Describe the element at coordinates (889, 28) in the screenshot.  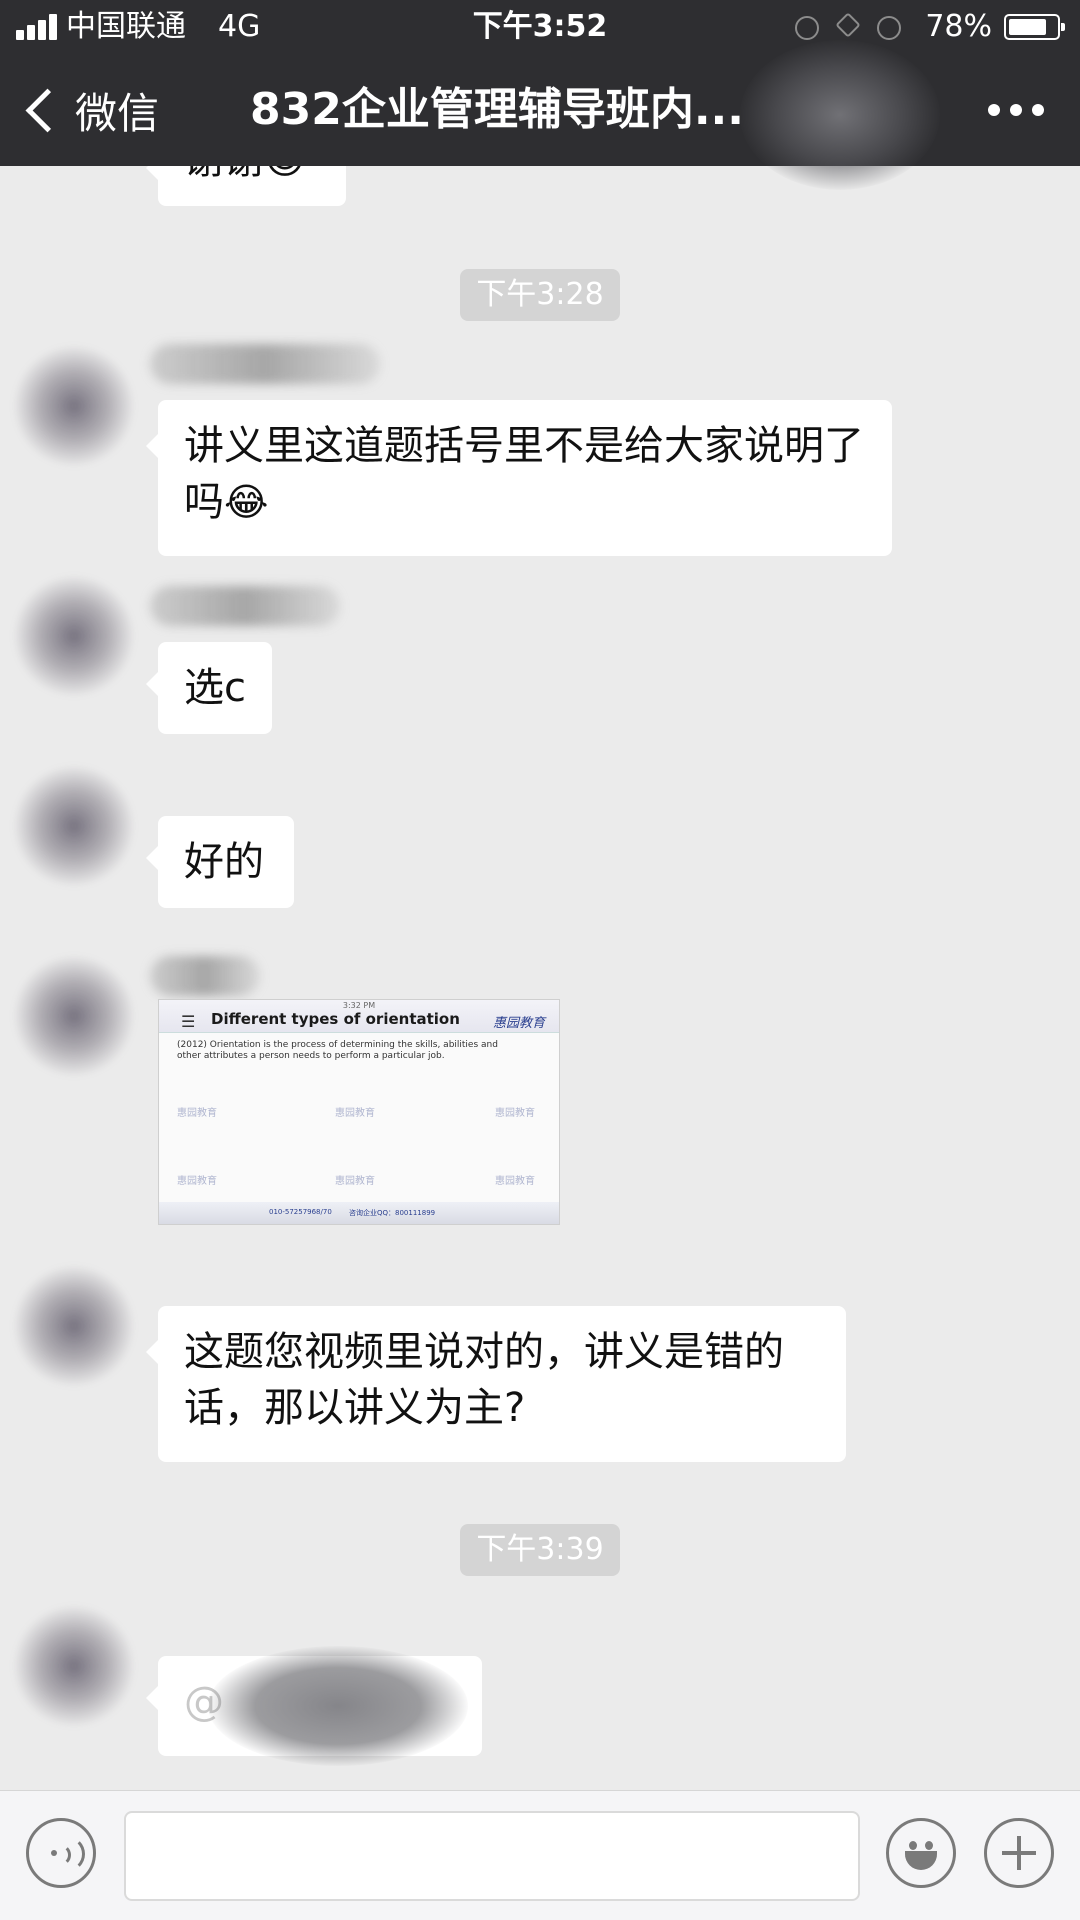
I see `alarm-icon` at that location.